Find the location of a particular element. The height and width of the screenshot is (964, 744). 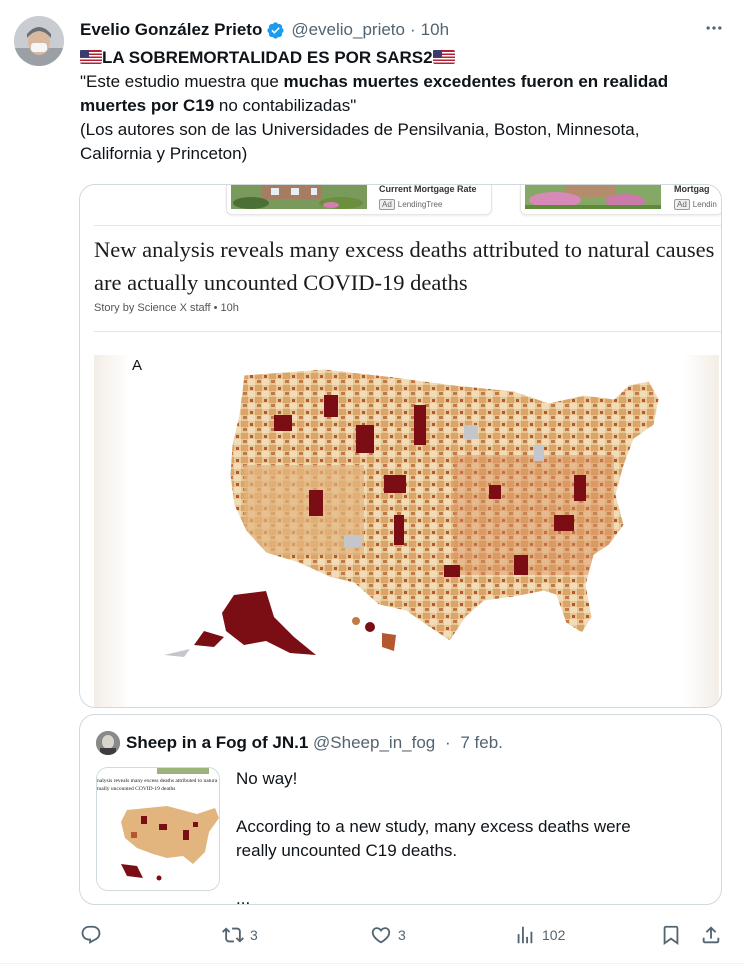

quoted-text-line: really uncounted C19 deaths. is located at coordinates (347, 850).